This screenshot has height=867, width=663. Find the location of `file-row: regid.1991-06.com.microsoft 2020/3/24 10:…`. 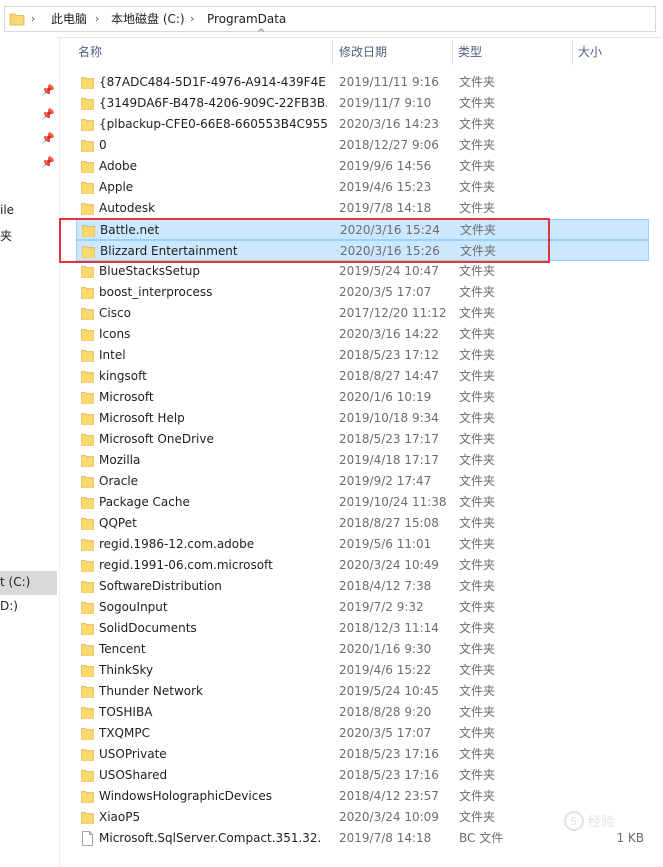

file-row: regid.1991-06.com.microsoft 2020/3/24 10:… is located at coordinates (362, 565).